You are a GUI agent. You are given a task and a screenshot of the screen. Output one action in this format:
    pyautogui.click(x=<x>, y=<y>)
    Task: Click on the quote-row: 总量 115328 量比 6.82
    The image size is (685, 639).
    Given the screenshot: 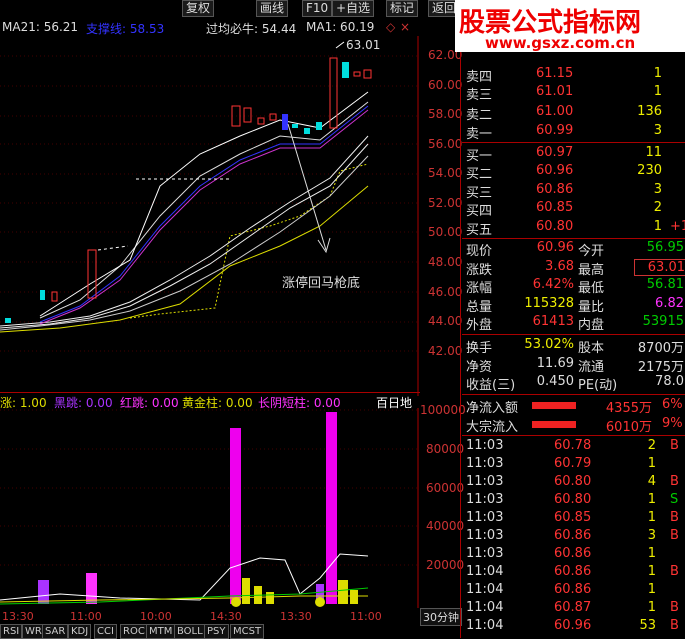 What is the action you would take?
    pyautogui.click(x=575, y=305)
    